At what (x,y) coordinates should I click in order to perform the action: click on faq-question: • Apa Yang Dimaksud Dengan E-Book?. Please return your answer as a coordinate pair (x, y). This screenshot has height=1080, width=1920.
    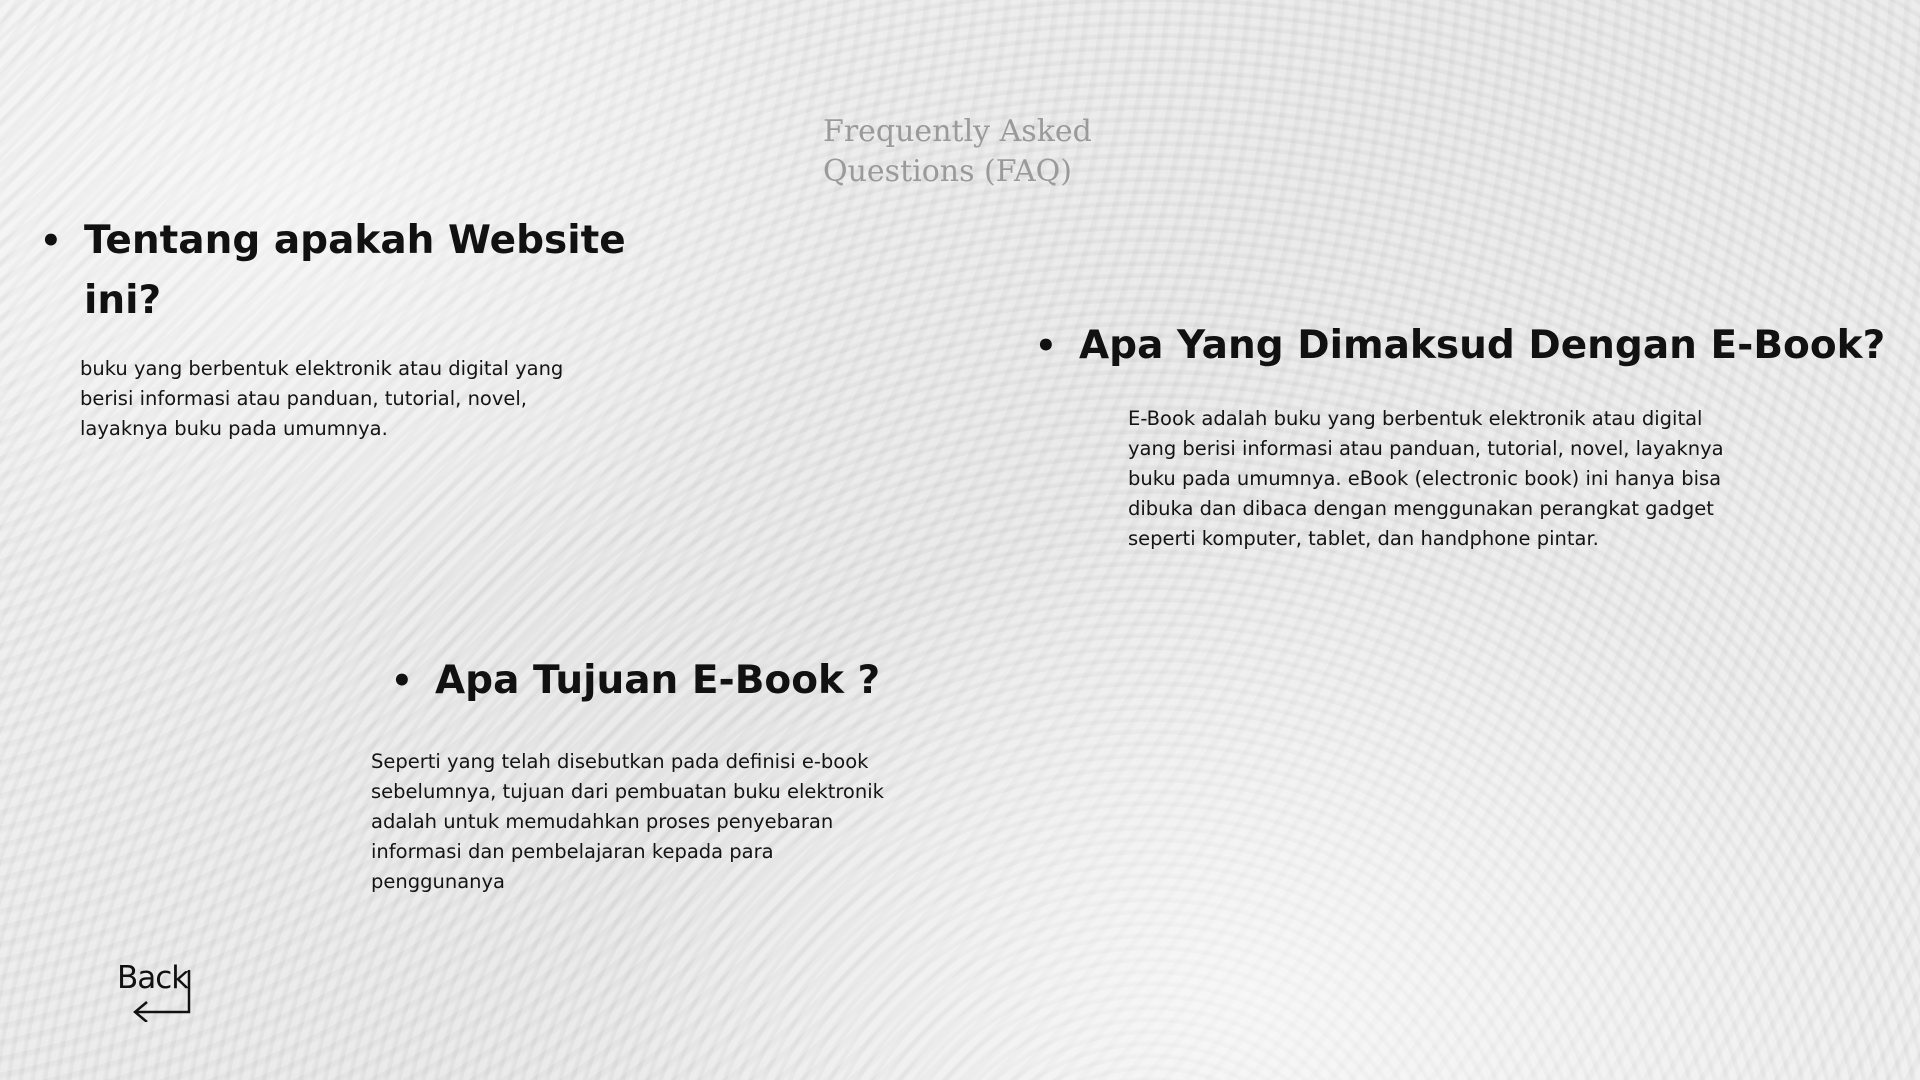
    Looking at the image, I should click on (1465, 346).